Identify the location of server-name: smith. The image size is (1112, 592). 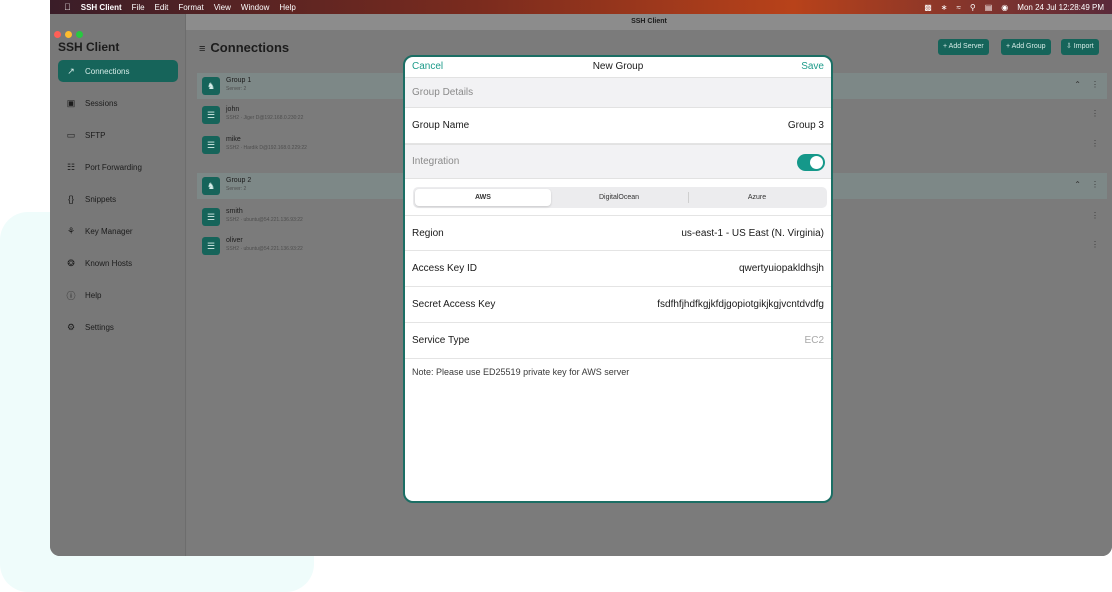
(234, 211).